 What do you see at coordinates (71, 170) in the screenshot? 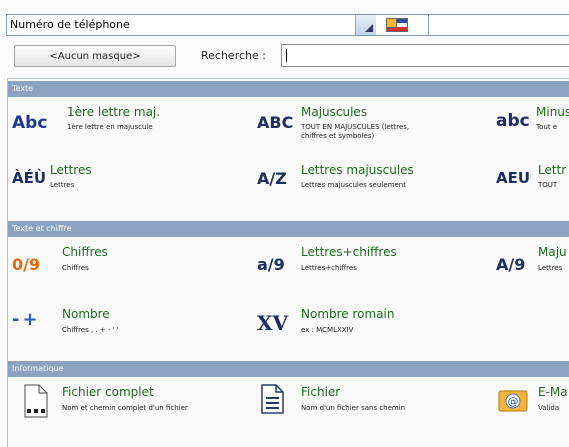
I see `item-title: Lettres` at bounding box center [71, 170].